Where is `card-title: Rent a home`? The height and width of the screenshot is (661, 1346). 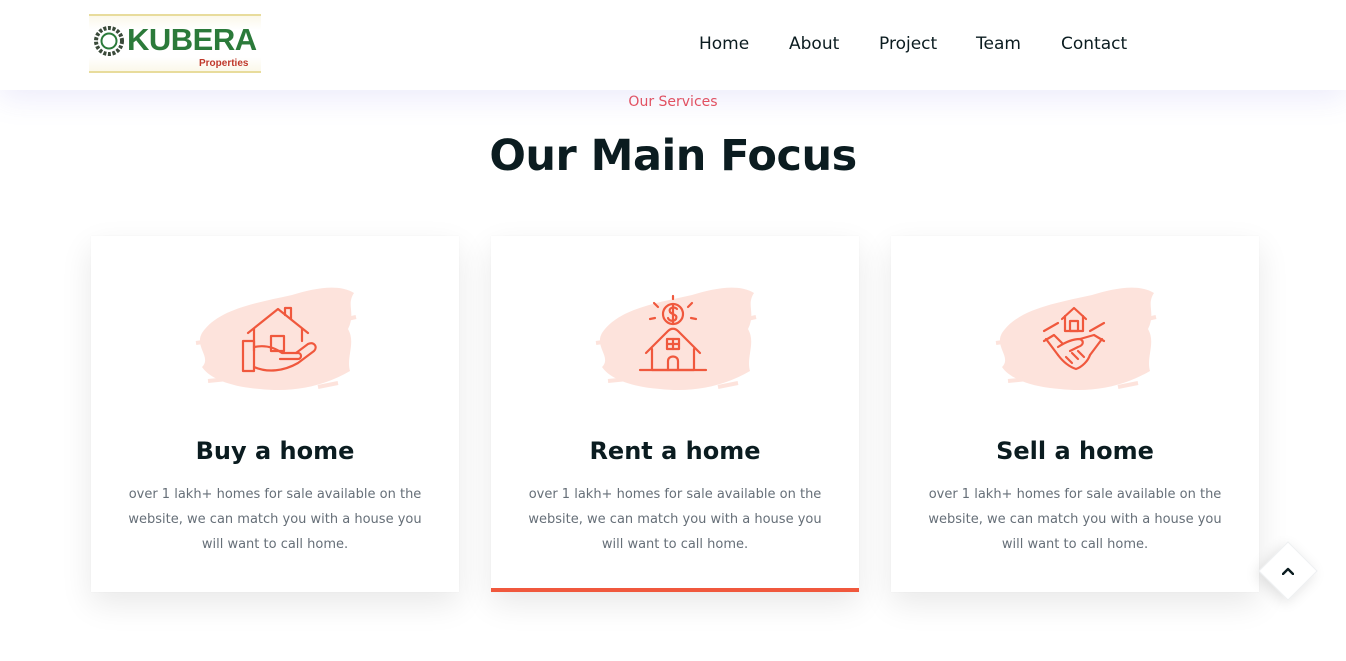 card-title: Rent a home is located at coordinates (675, 451).